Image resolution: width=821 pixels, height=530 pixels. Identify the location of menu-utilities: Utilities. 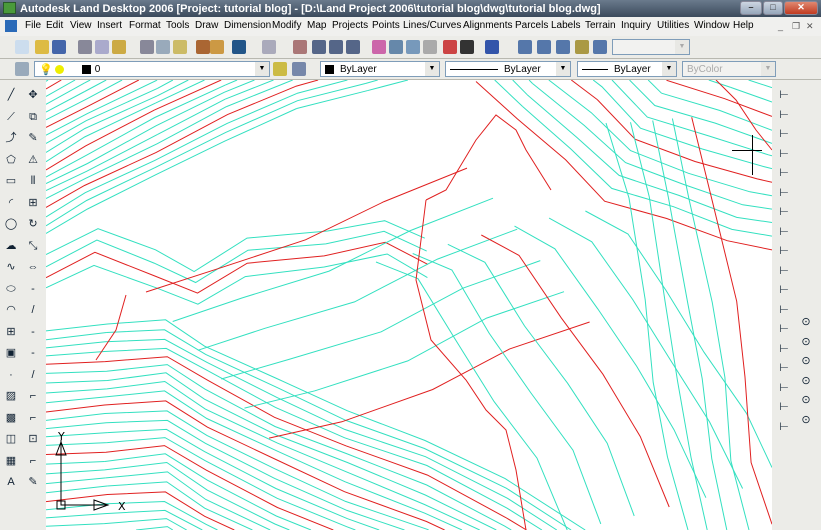
(673, 25).